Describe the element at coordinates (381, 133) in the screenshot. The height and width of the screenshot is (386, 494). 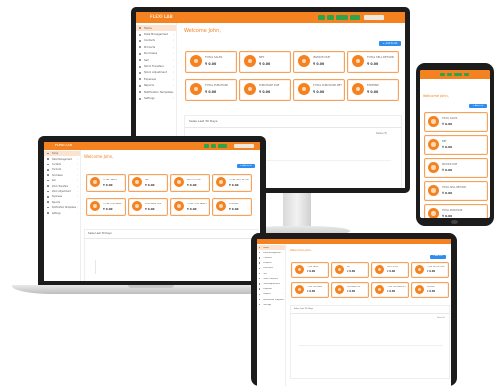
I see `chart-legend: Sales (₹)` at that location.